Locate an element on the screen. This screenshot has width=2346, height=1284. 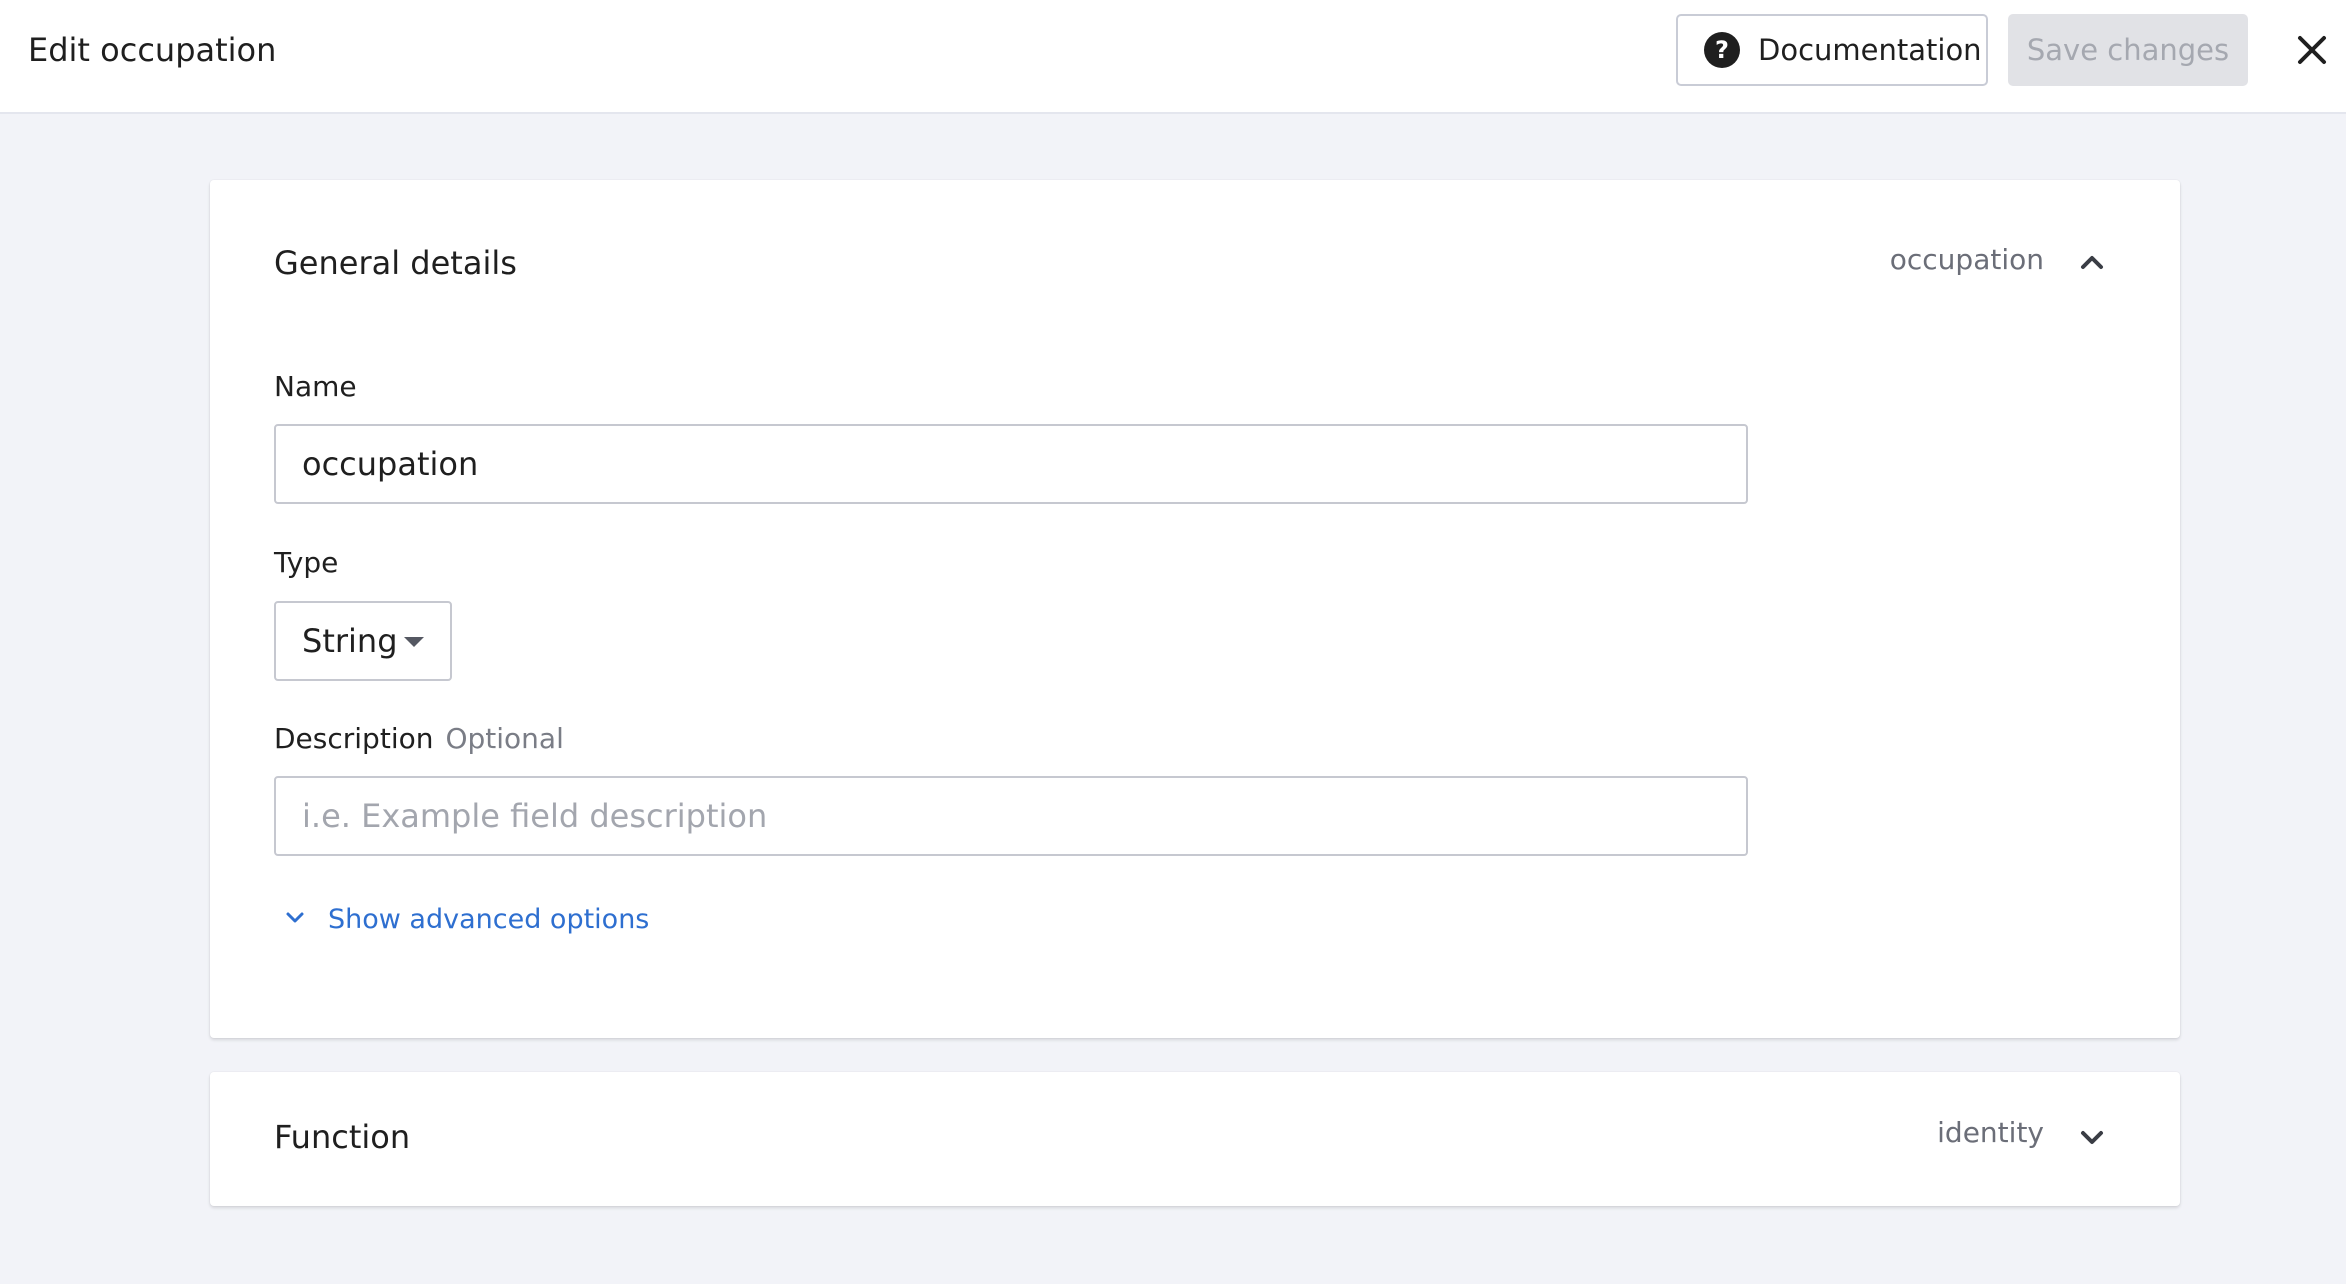
page-title: Edit occupation is located at coordinates (152, 50).